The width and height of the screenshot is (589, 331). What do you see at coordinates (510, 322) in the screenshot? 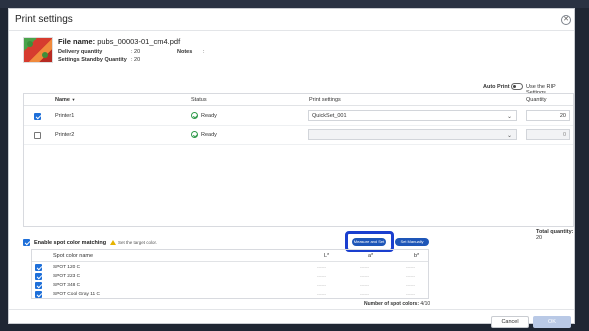
I see `cancel-button: Cancel` at bounding box center [510, 322].